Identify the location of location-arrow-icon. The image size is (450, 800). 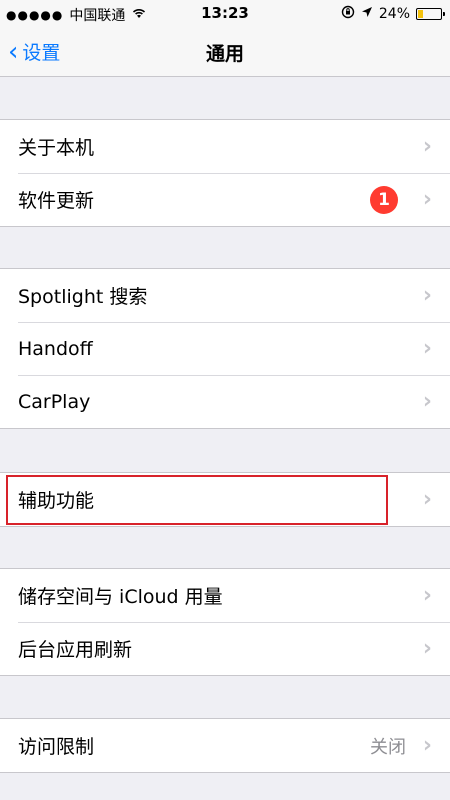
(367, 14).